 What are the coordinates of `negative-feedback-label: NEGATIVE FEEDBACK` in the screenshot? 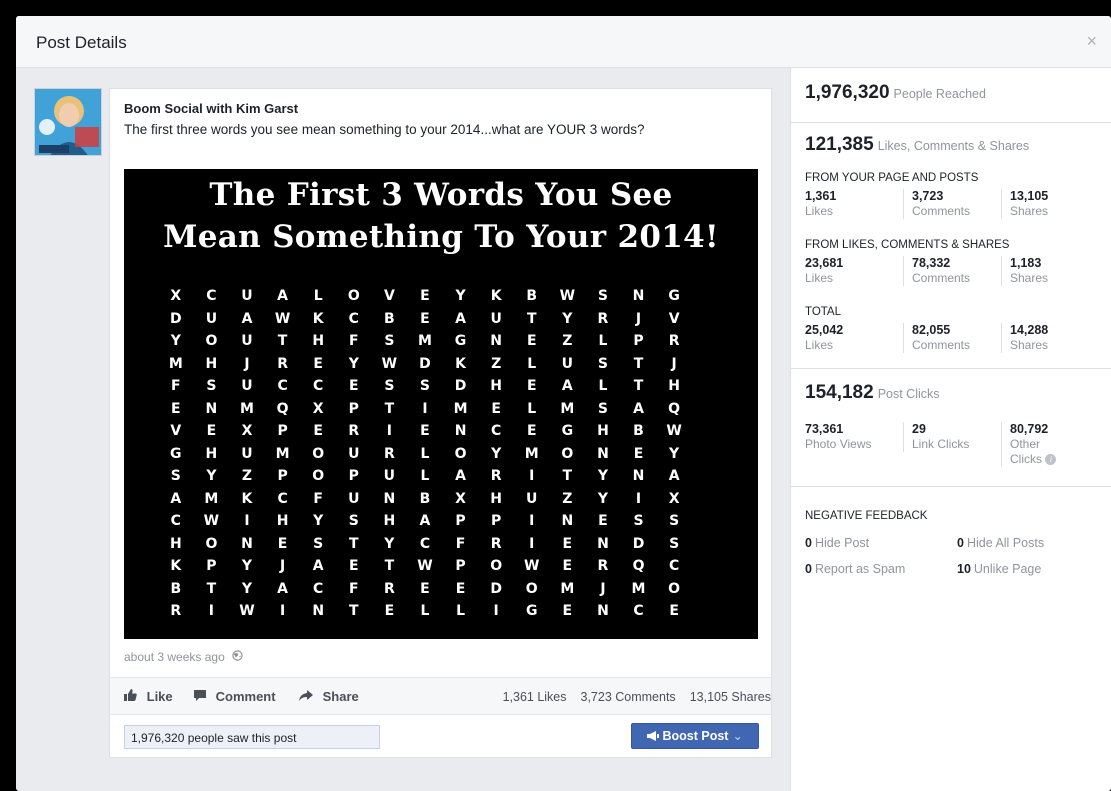 It's located at (866, 516).